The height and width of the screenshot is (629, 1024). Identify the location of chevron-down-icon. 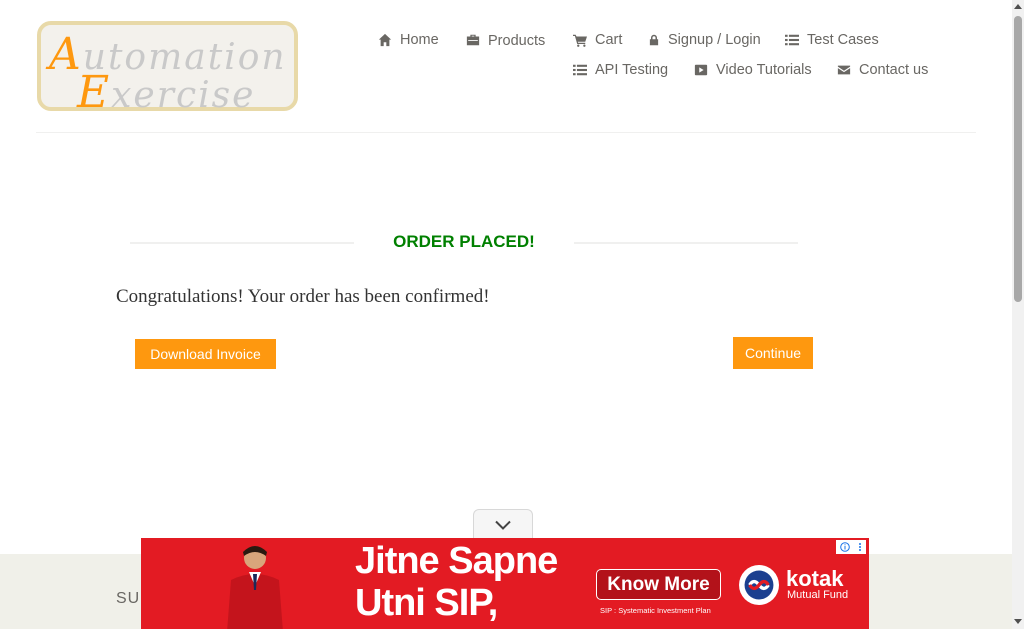
(503, 525).